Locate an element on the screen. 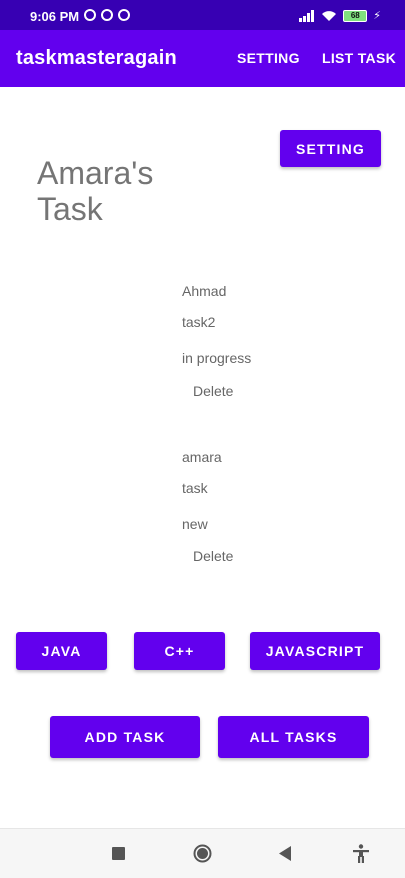 The height and width of the screenshot is (878, 405). battery-icon: 68 is located at coordinates (355, 15).